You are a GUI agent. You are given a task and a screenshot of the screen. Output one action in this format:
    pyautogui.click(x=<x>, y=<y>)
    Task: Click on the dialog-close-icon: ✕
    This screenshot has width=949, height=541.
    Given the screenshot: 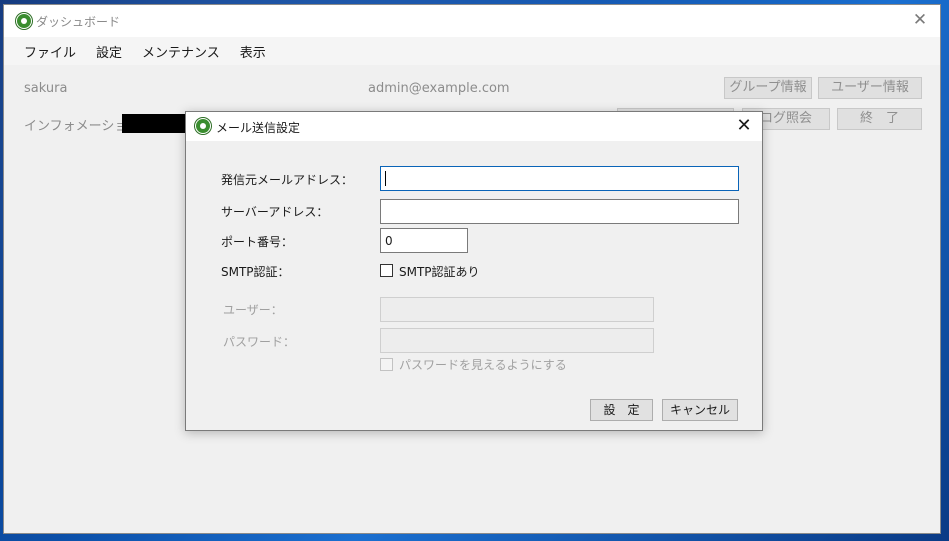 What is the action you would take?
    pyautogui.click(x=744, y=125)
    